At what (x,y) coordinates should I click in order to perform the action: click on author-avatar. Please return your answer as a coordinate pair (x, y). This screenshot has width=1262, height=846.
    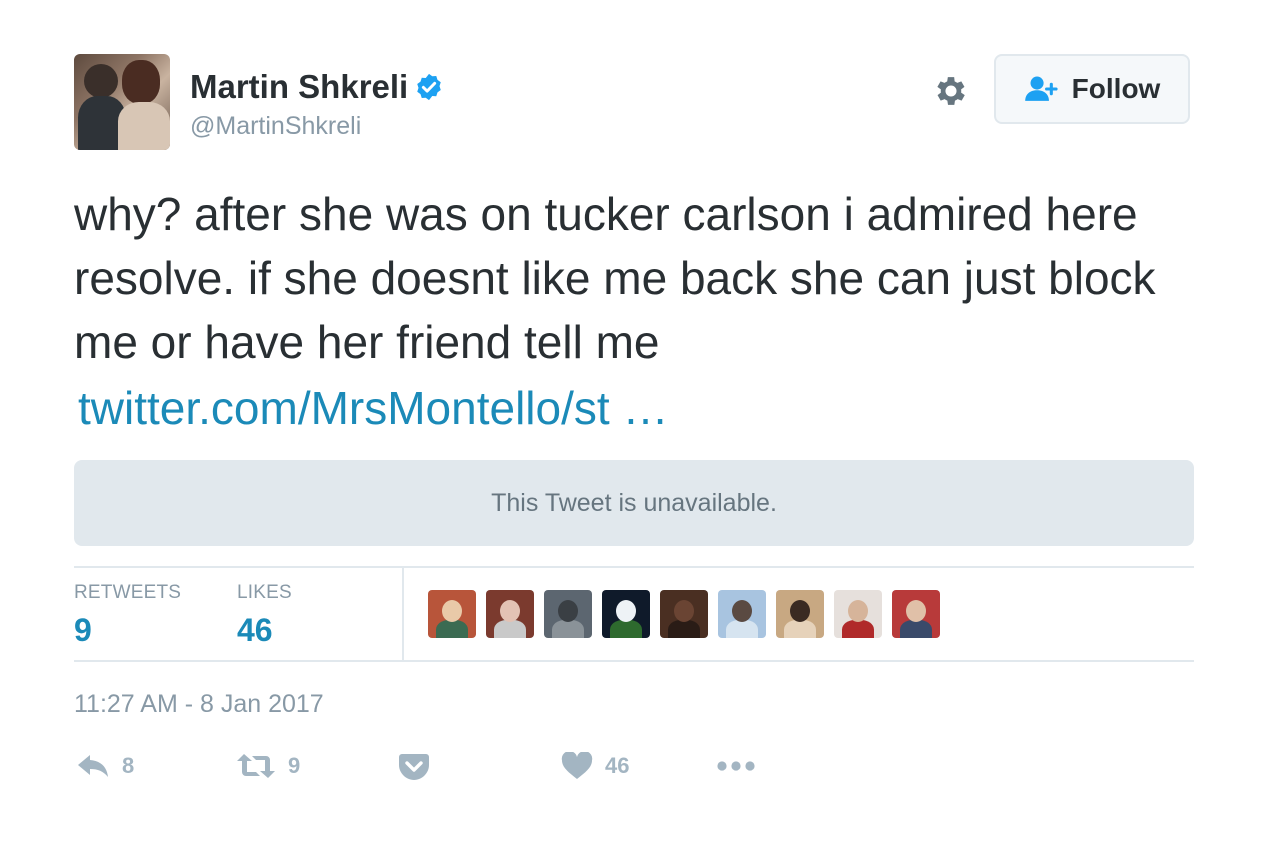
    Looking at the image, I should click on (122, 102).